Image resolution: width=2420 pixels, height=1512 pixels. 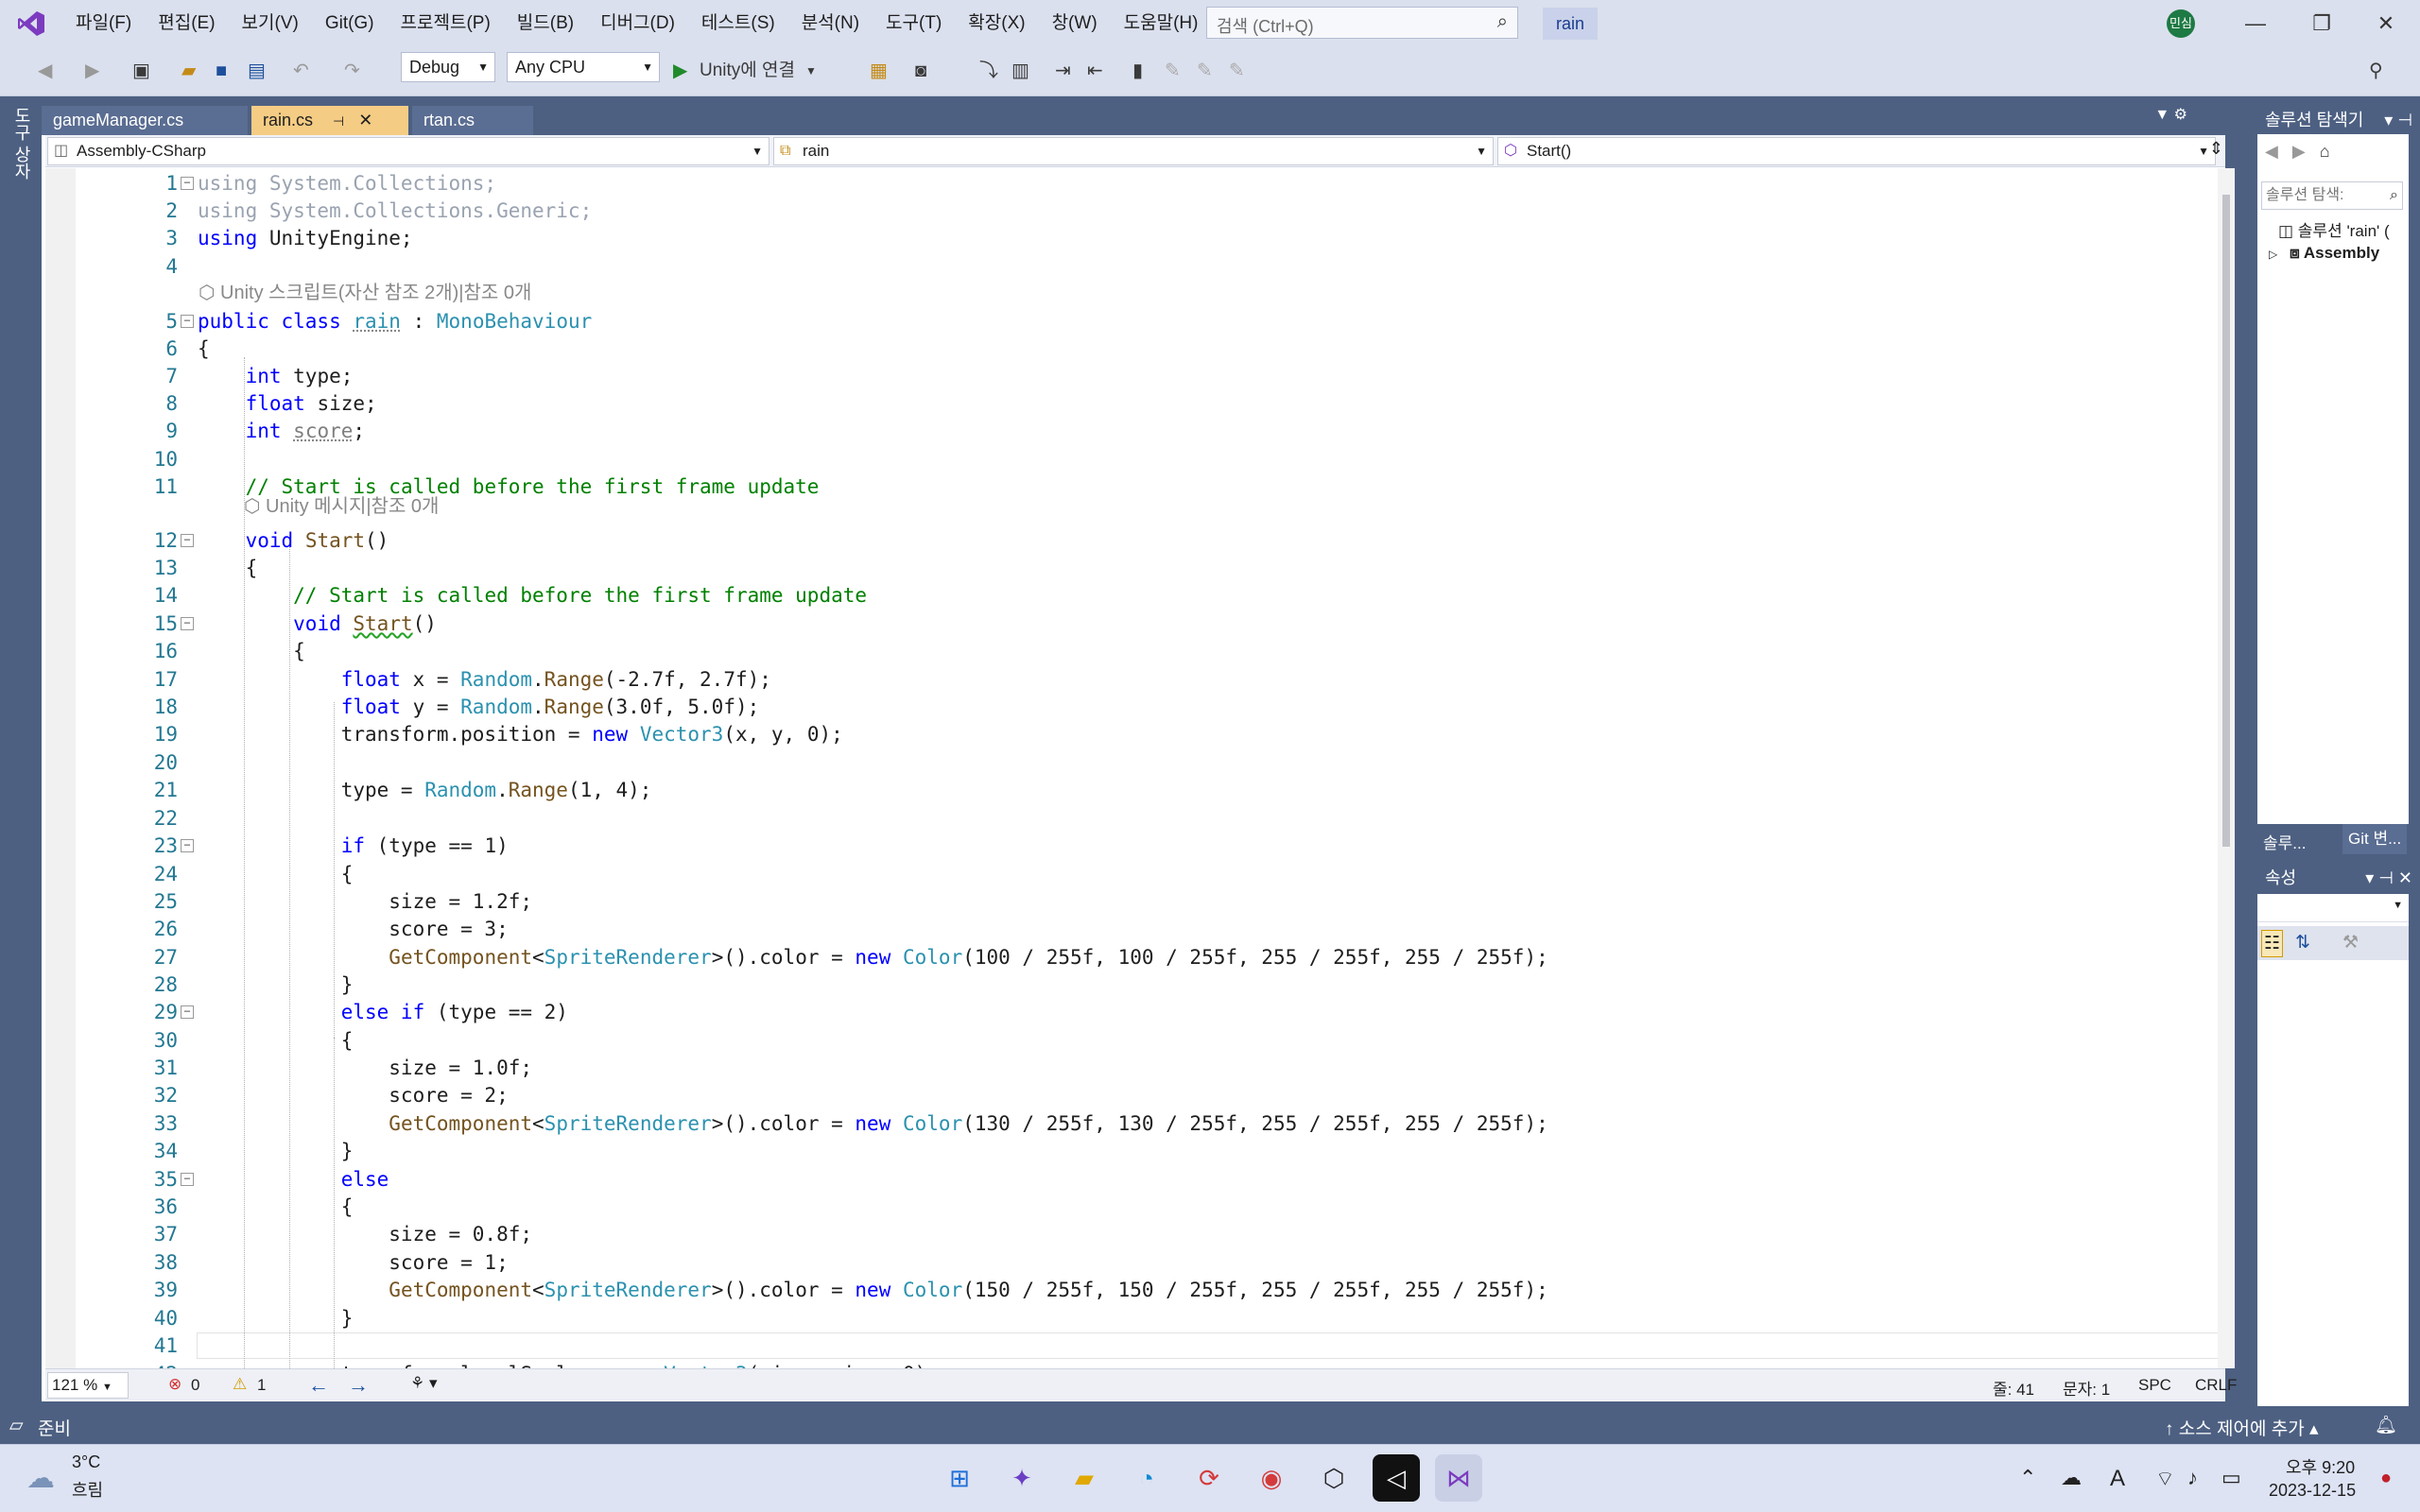 What do you see at coordinates (341, 506) in the screenshot?
I see `codelens: ⬡ Unity 메시지|참조 0개` at bounding box center [341, 506].